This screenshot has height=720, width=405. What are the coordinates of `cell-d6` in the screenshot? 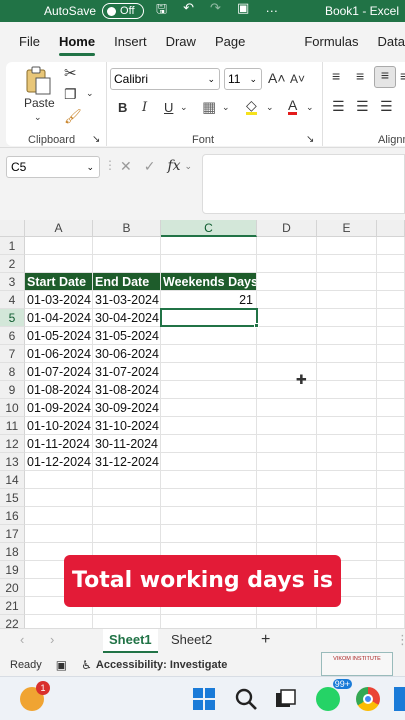 It's located at (287, 336).